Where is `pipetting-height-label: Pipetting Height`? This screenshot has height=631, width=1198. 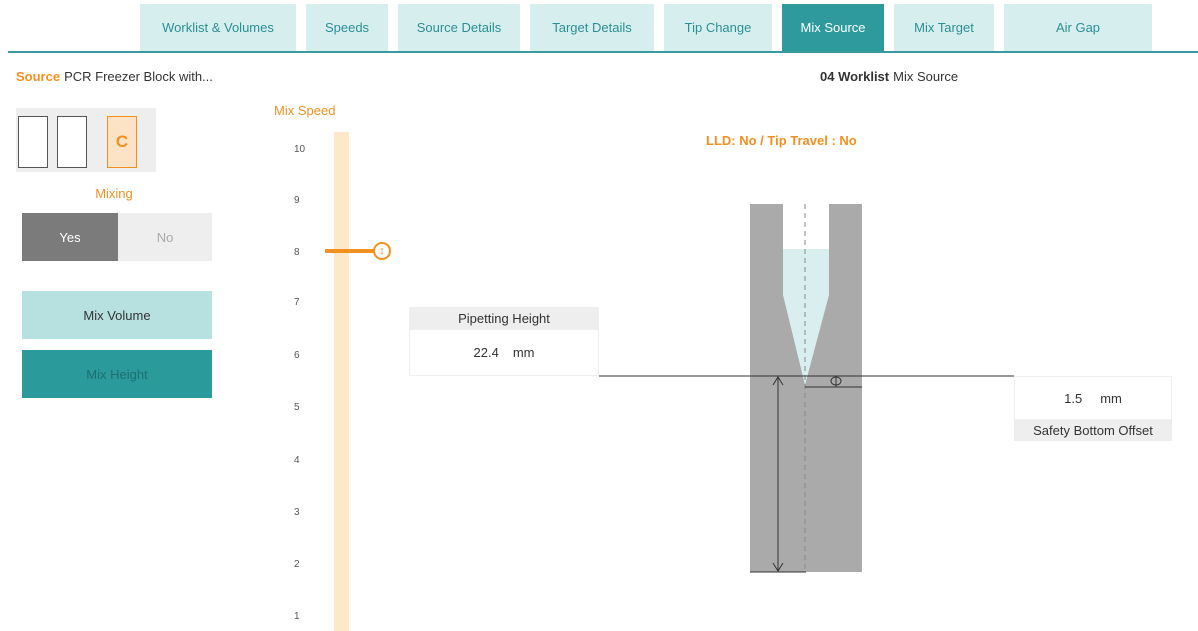
pipetting-height-label: Pipetting Height is located at coordinates (504, 318).